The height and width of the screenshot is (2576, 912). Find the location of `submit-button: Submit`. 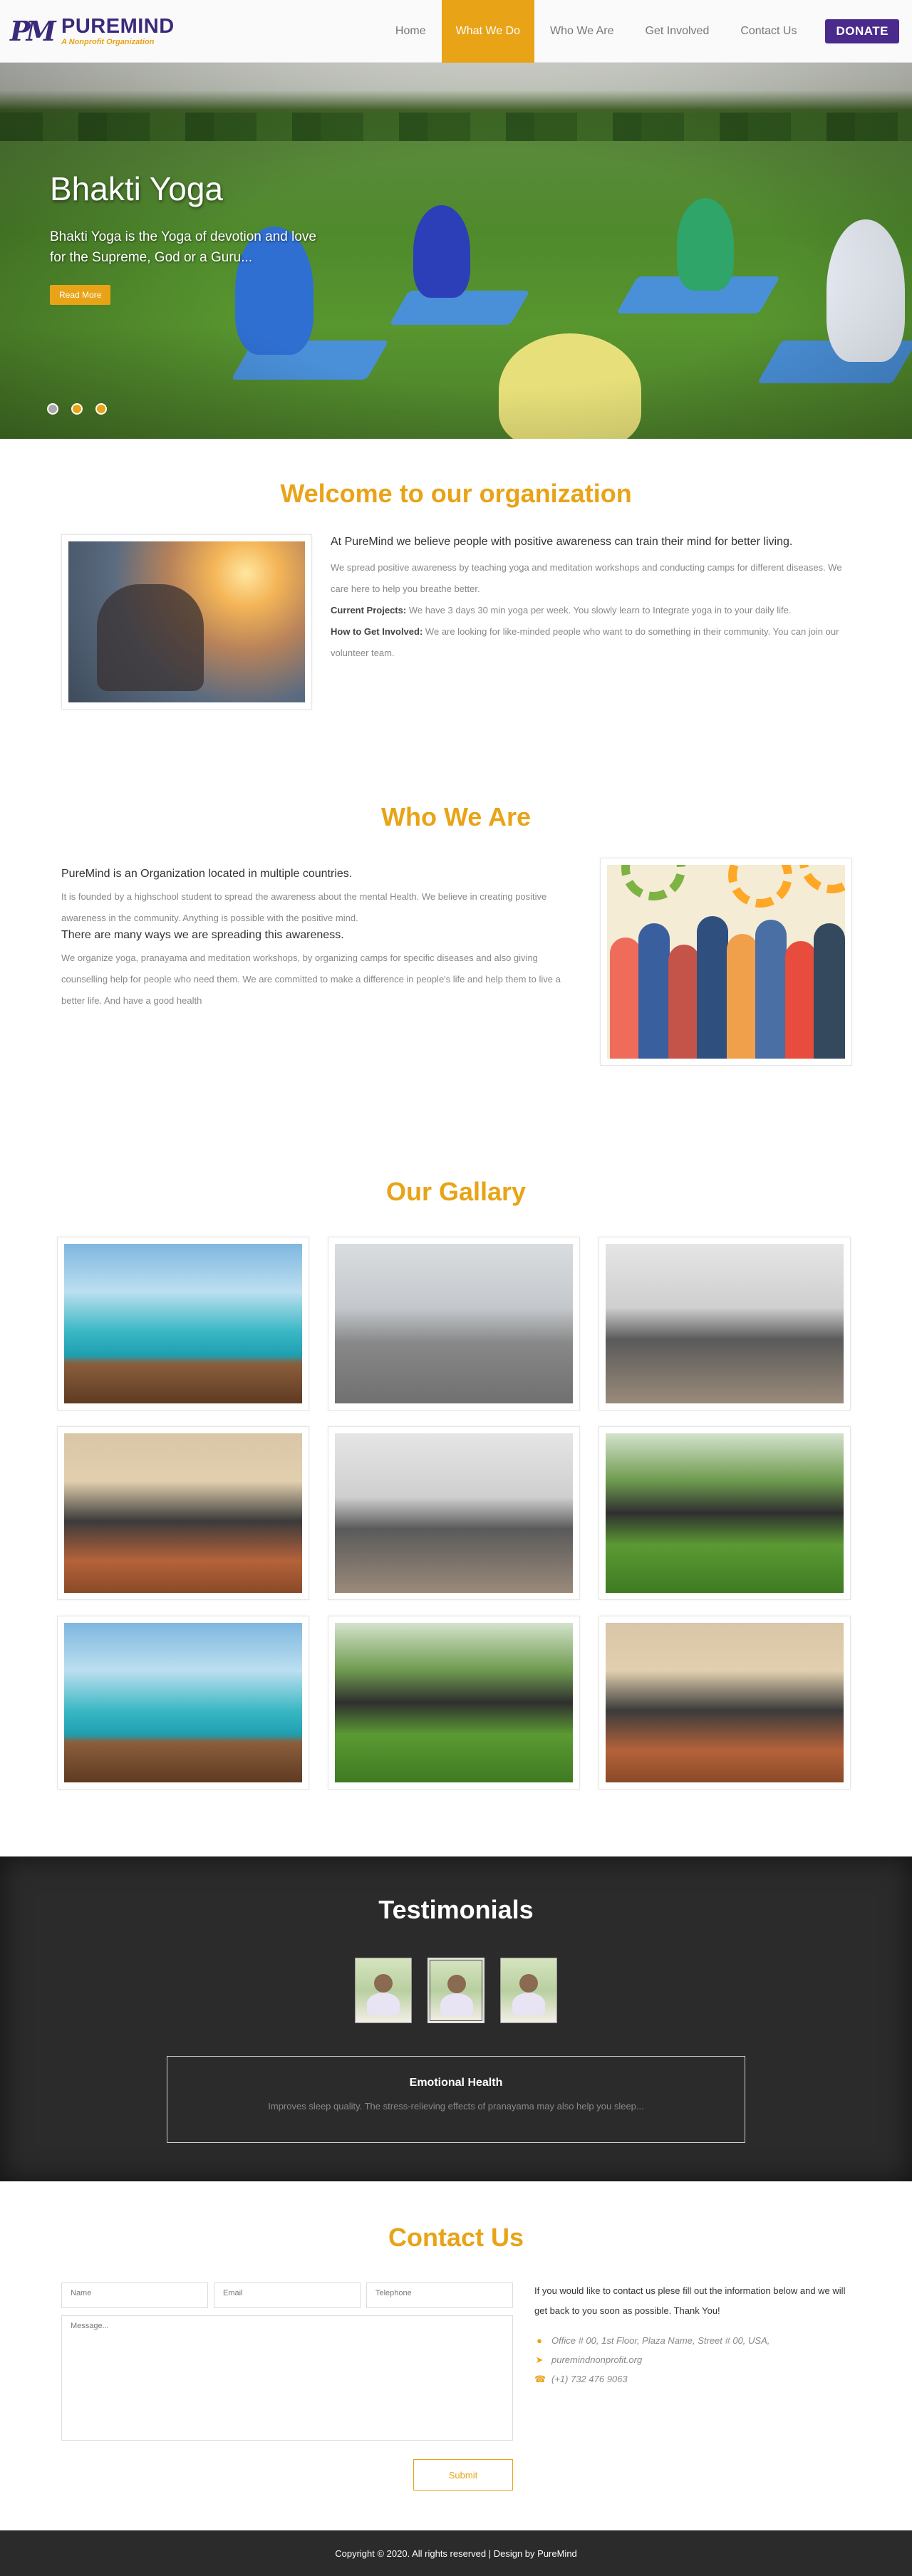

submit-button: Submit is located at coordinates (463, 2475).